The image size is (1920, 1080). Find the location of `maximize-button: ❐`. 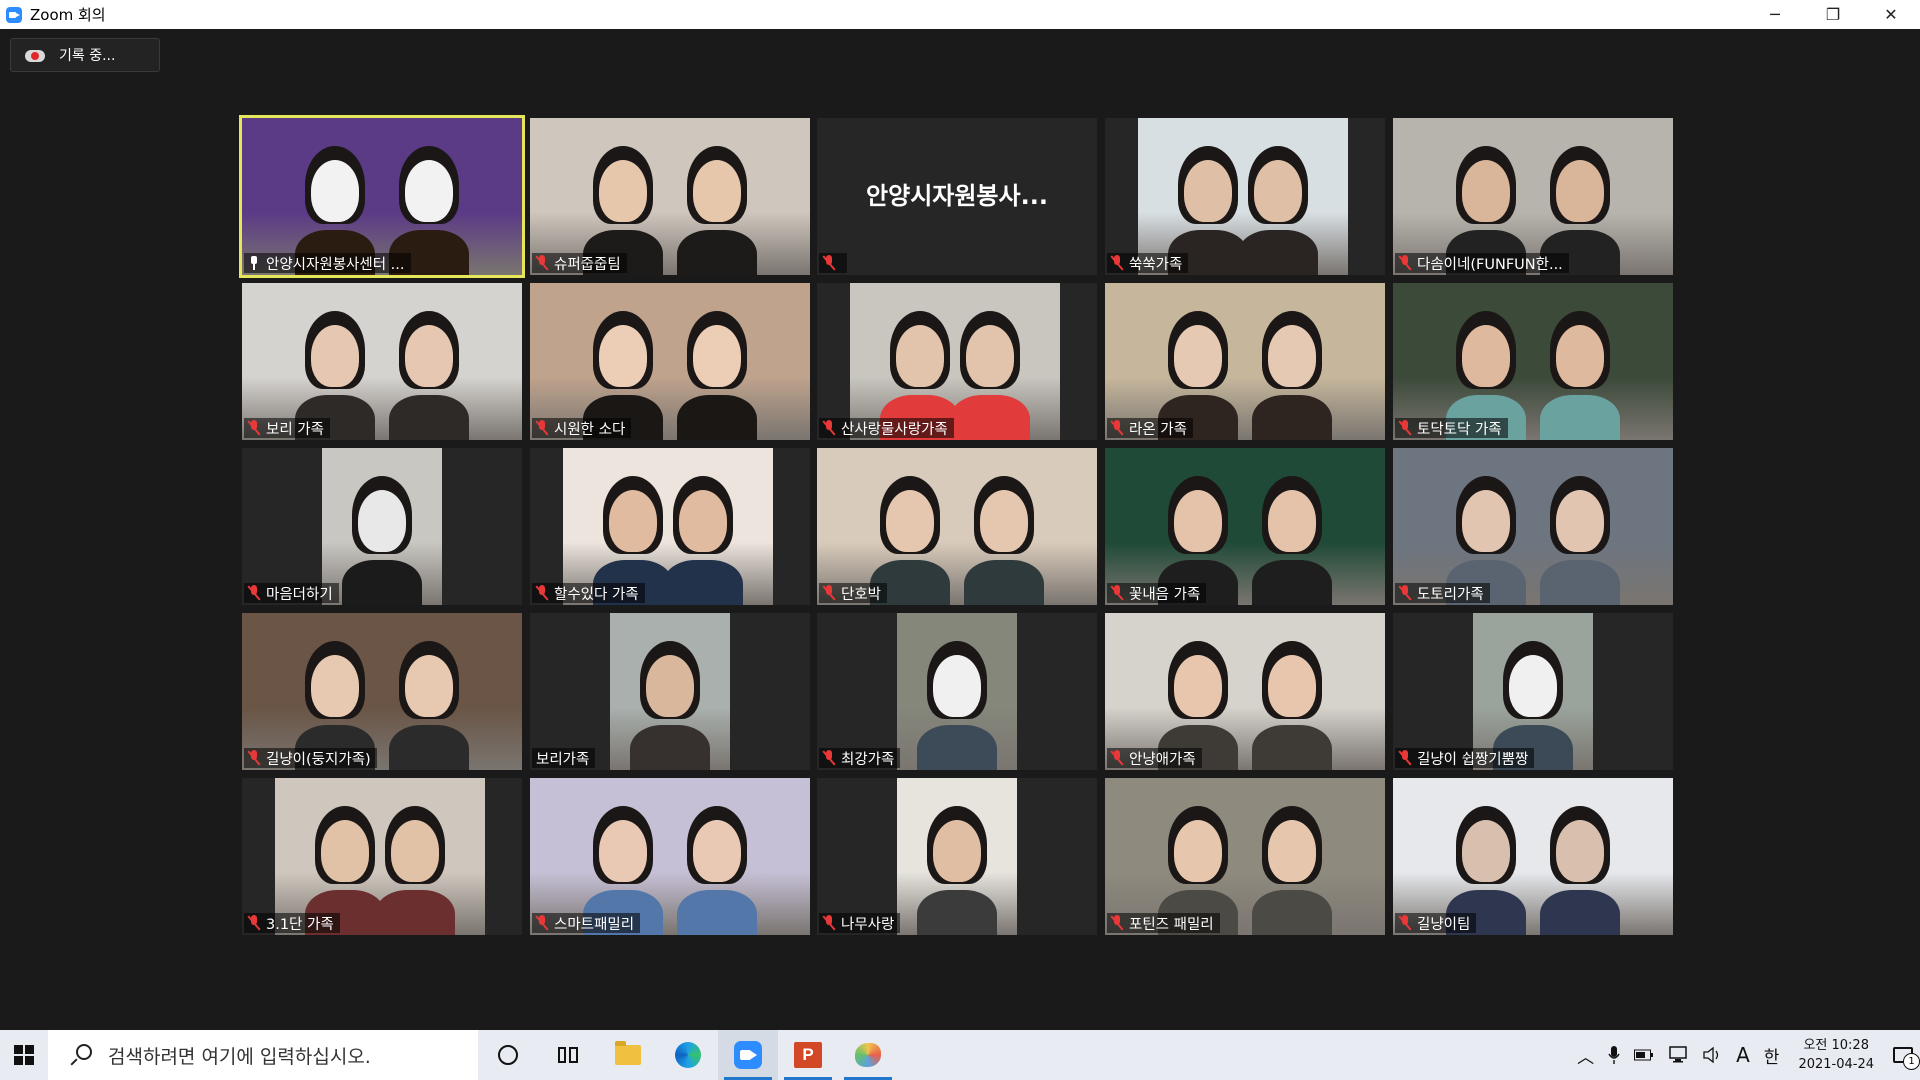

maximize-button: ❐ is located at coordinates (1833, 14).